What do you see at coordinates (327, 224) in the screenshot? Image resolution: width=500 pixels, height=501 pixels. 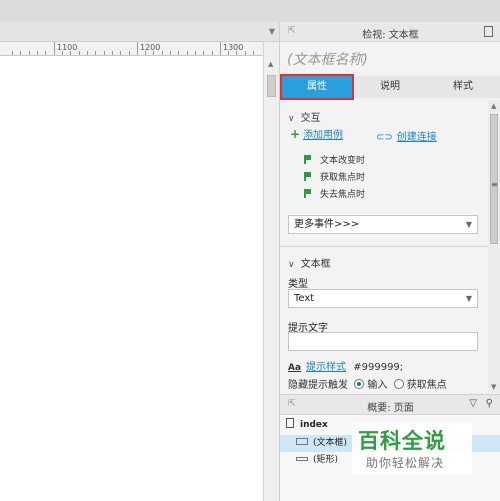 I see `more-events-label: 更多事件>>>` at bounding box center [327, 224].